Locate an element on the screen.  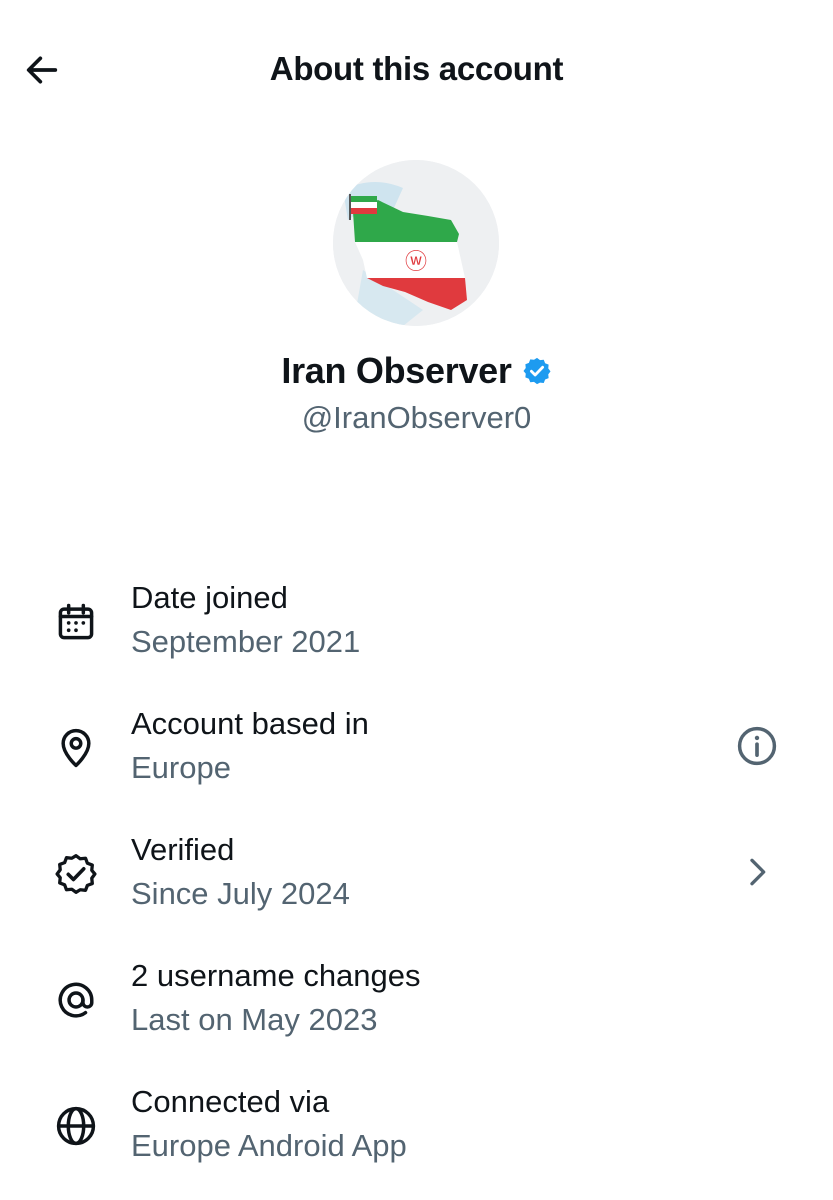
info-button is located at coordinates (757, 746).